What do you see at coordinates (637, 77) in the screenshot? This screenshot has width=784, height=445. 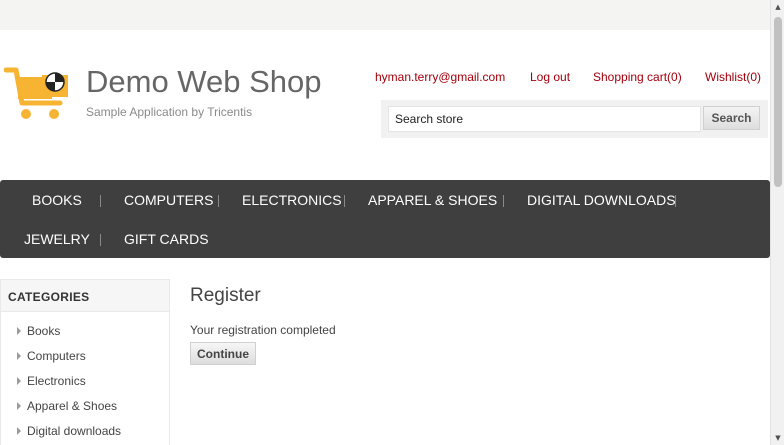 I see `shopping-cart-link: Shopping cart(0)` at bounding box center [637, 77].